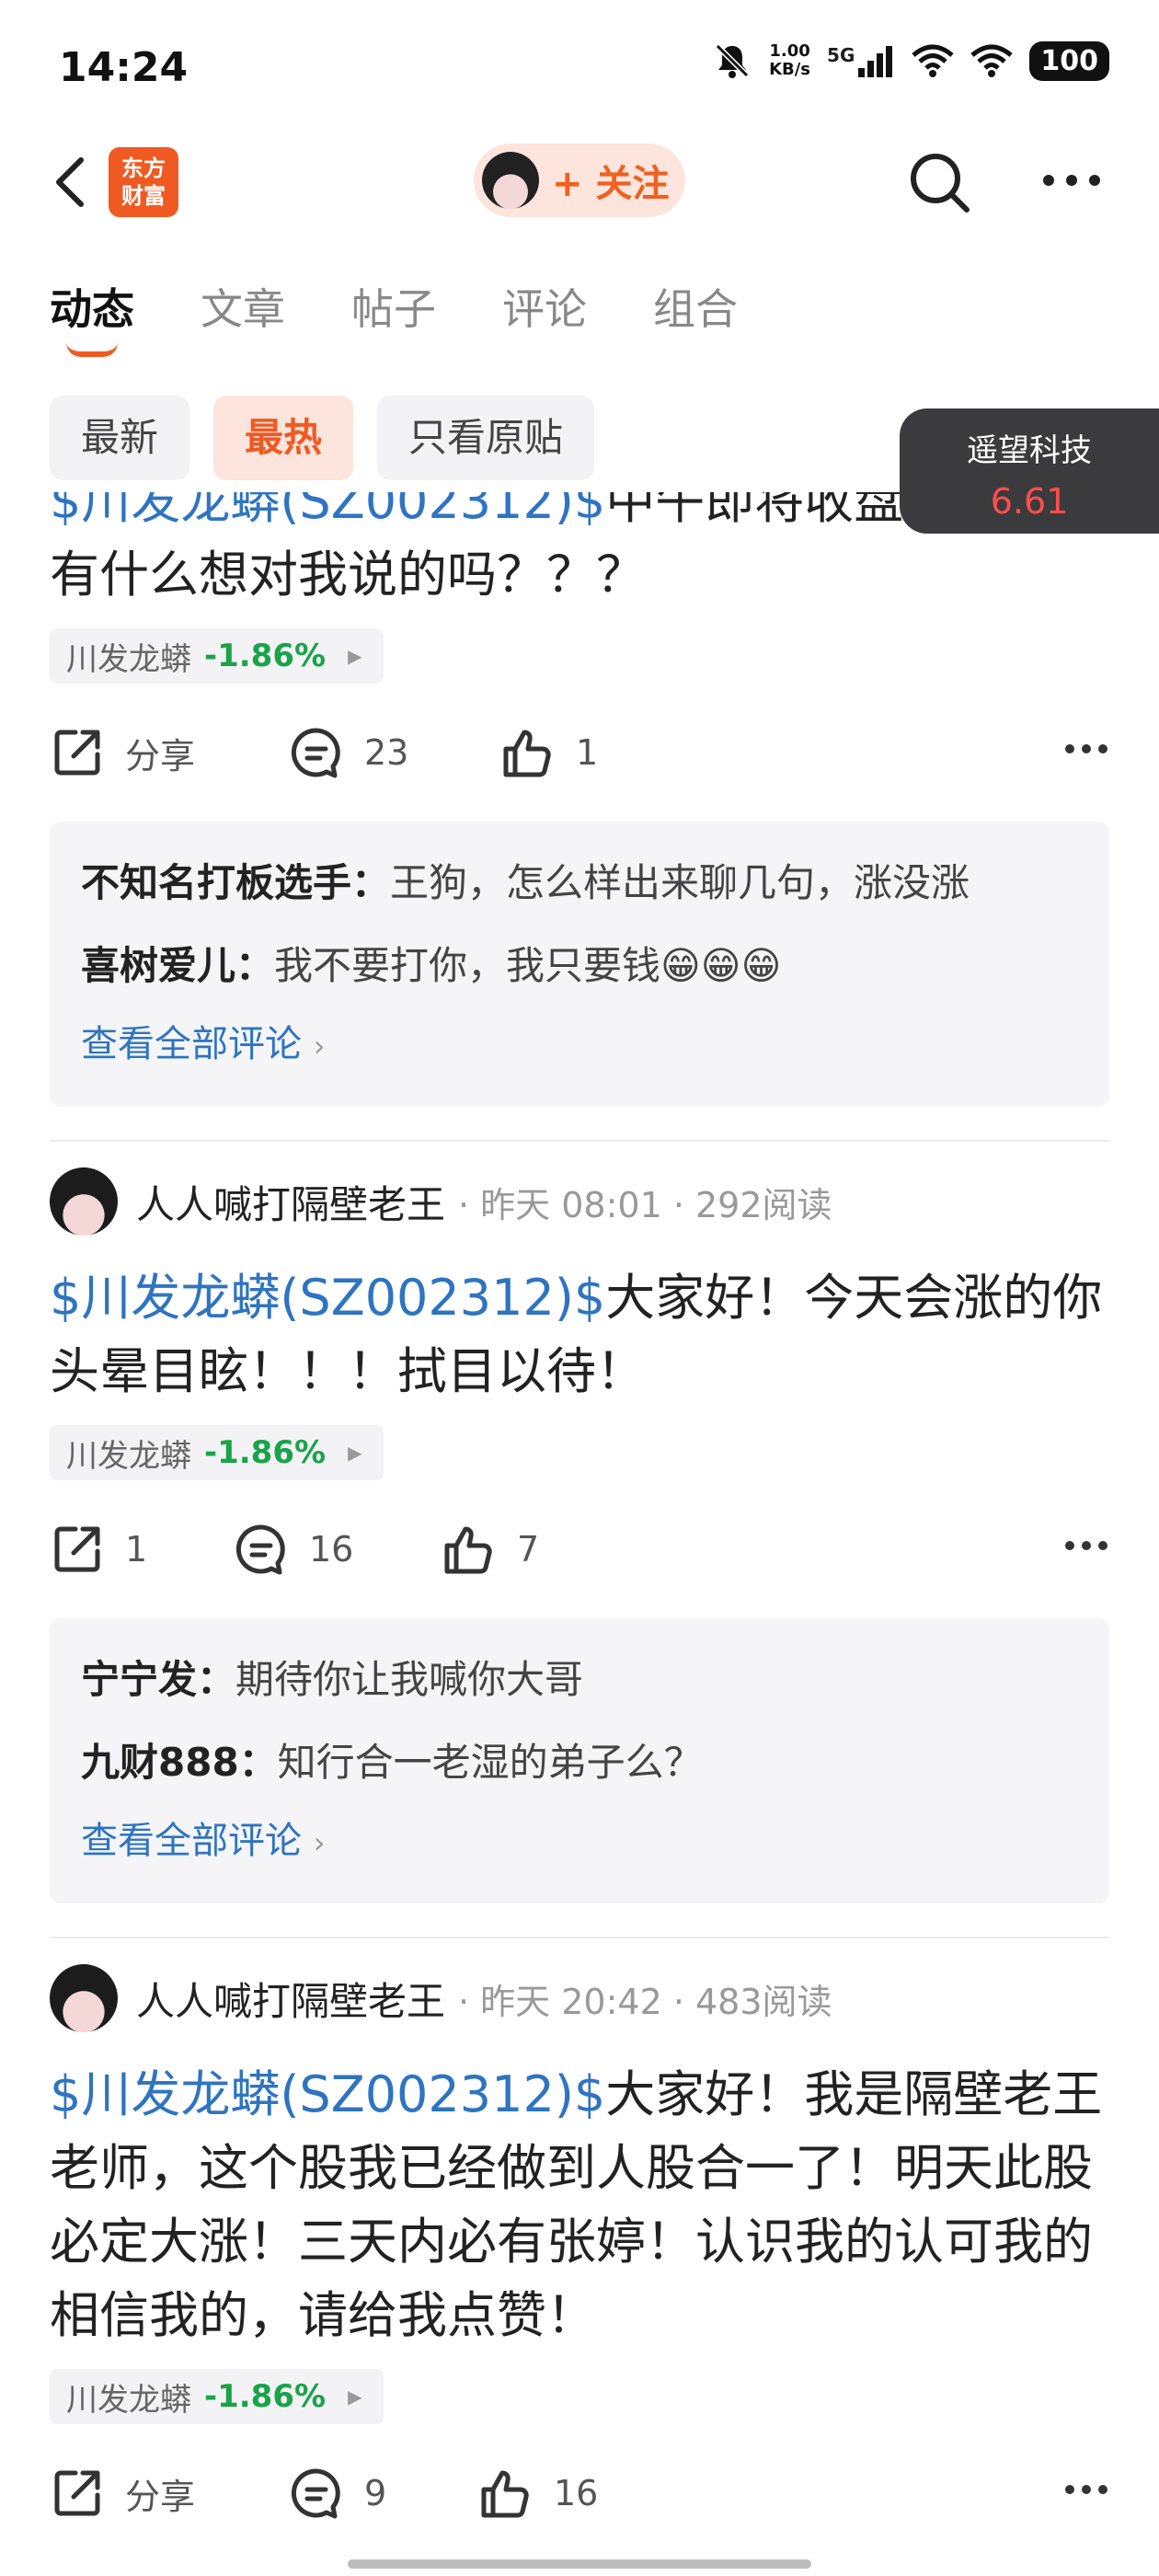  Describe the element at coordinates (177, 965) in the screenshot. I see `comment-user: 喜树爱儿：` at that location.